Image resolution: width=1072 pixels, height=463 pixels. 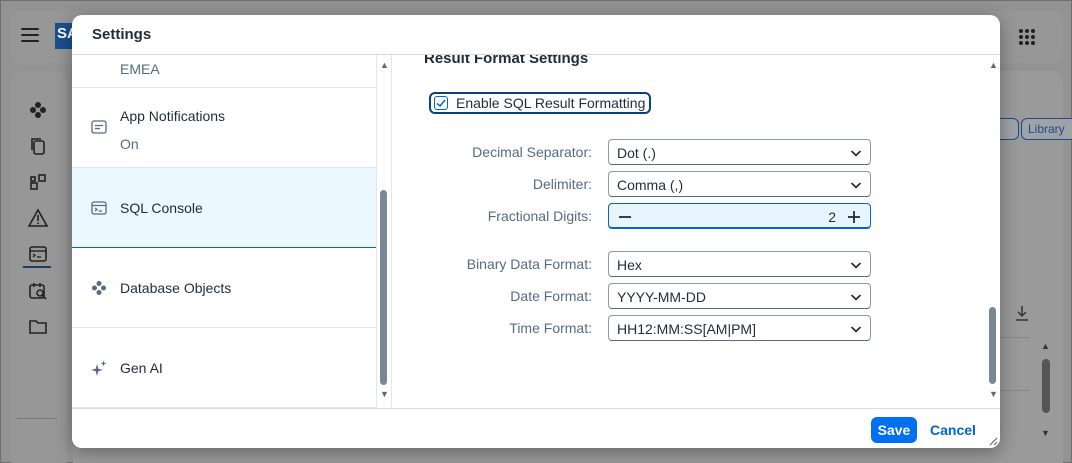 I want to click on date-format-row: Date Format: YYYY-MM-DD, so click(x=696, y=296).